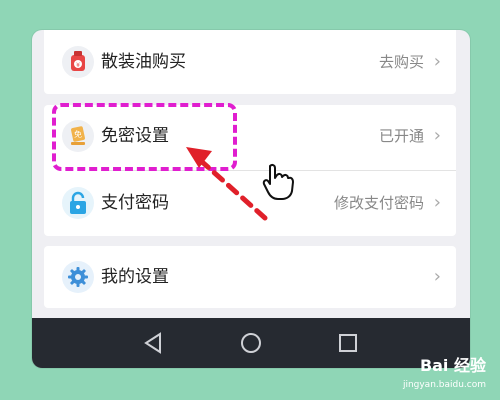 Image resolution: width=500 pixels, height=400 pixels. What do you see at coordinates (452, 365) in the screenshot?
I see `watermark-brand: Bai 经验` at bounding box center [452, 365].